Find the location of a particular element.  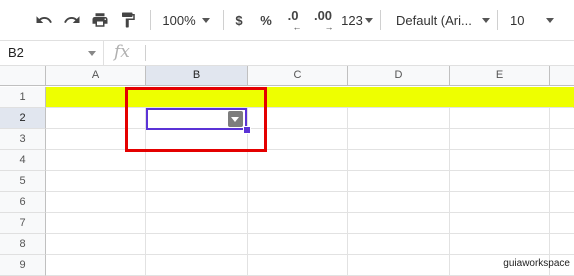

increase-decimals-button: .00 → is located at coordinates (323, 20).